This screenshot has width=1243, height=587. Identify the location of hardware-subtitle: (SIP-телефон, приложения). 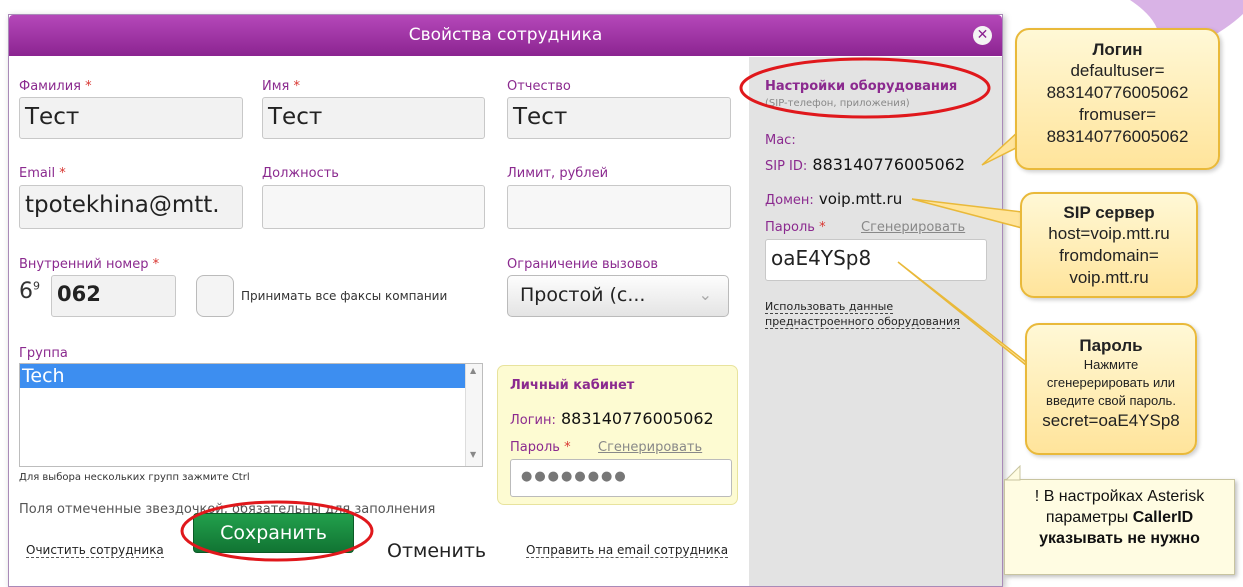
(837, 103).